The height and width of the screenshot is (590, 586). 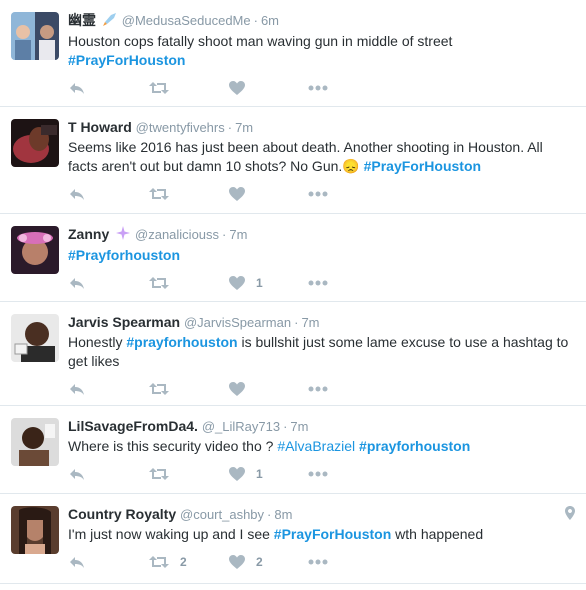 I want to click on tweet-header: Country Royalty @court_ashby · 8m, so click(x=321, y=514).